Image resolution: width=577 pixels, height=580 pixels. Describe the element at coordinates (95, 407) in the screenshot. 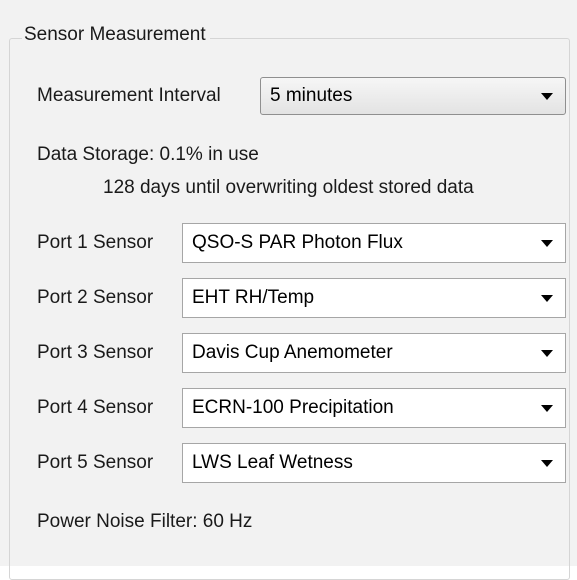

I see `port-4-label: Port 4 Sensor` at that location.